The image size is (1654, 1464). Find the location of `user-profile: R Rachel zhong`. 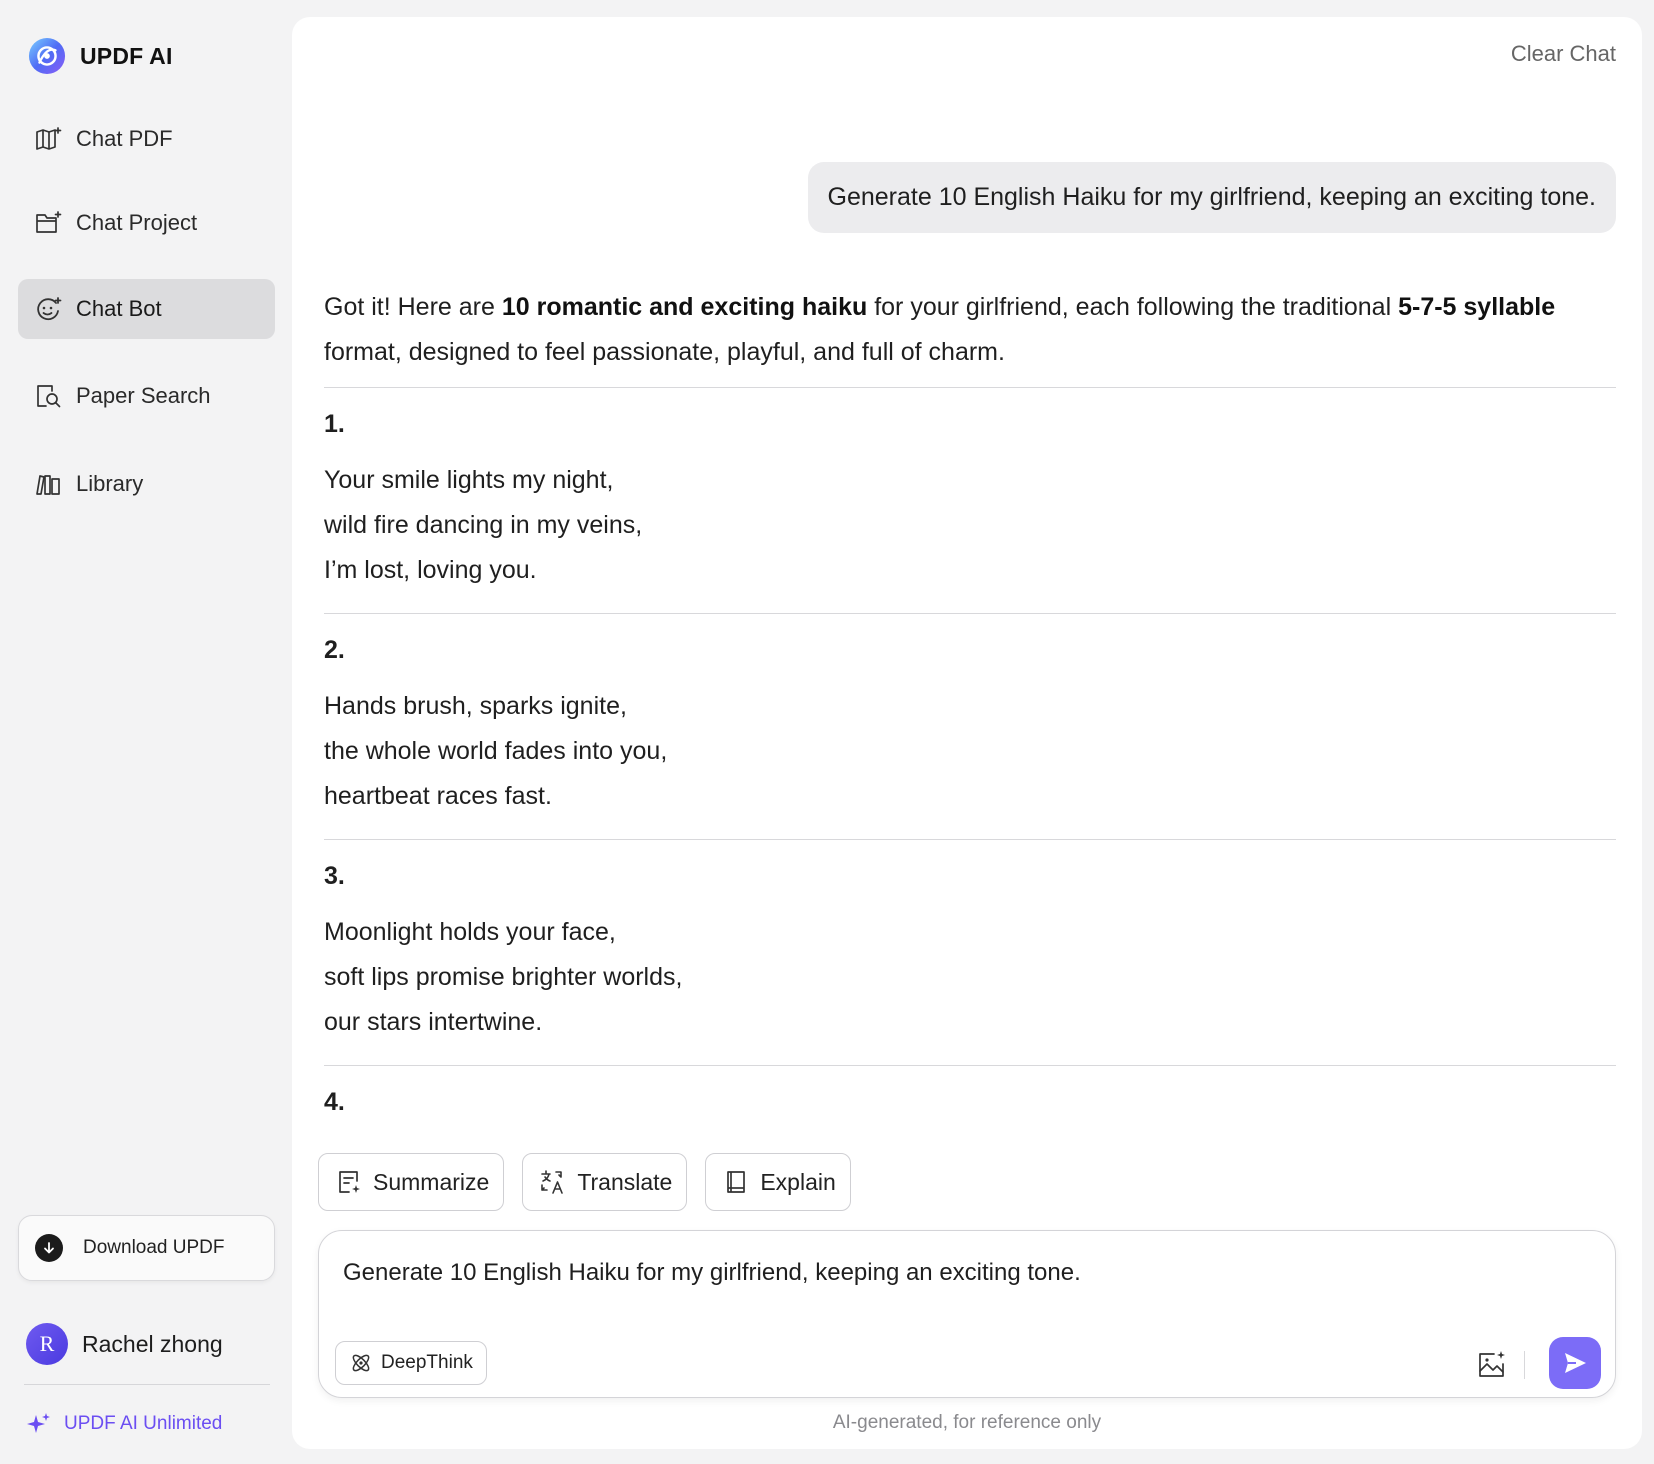

user-profile: R Rachel zhong is located at coordinates (124, 1344).